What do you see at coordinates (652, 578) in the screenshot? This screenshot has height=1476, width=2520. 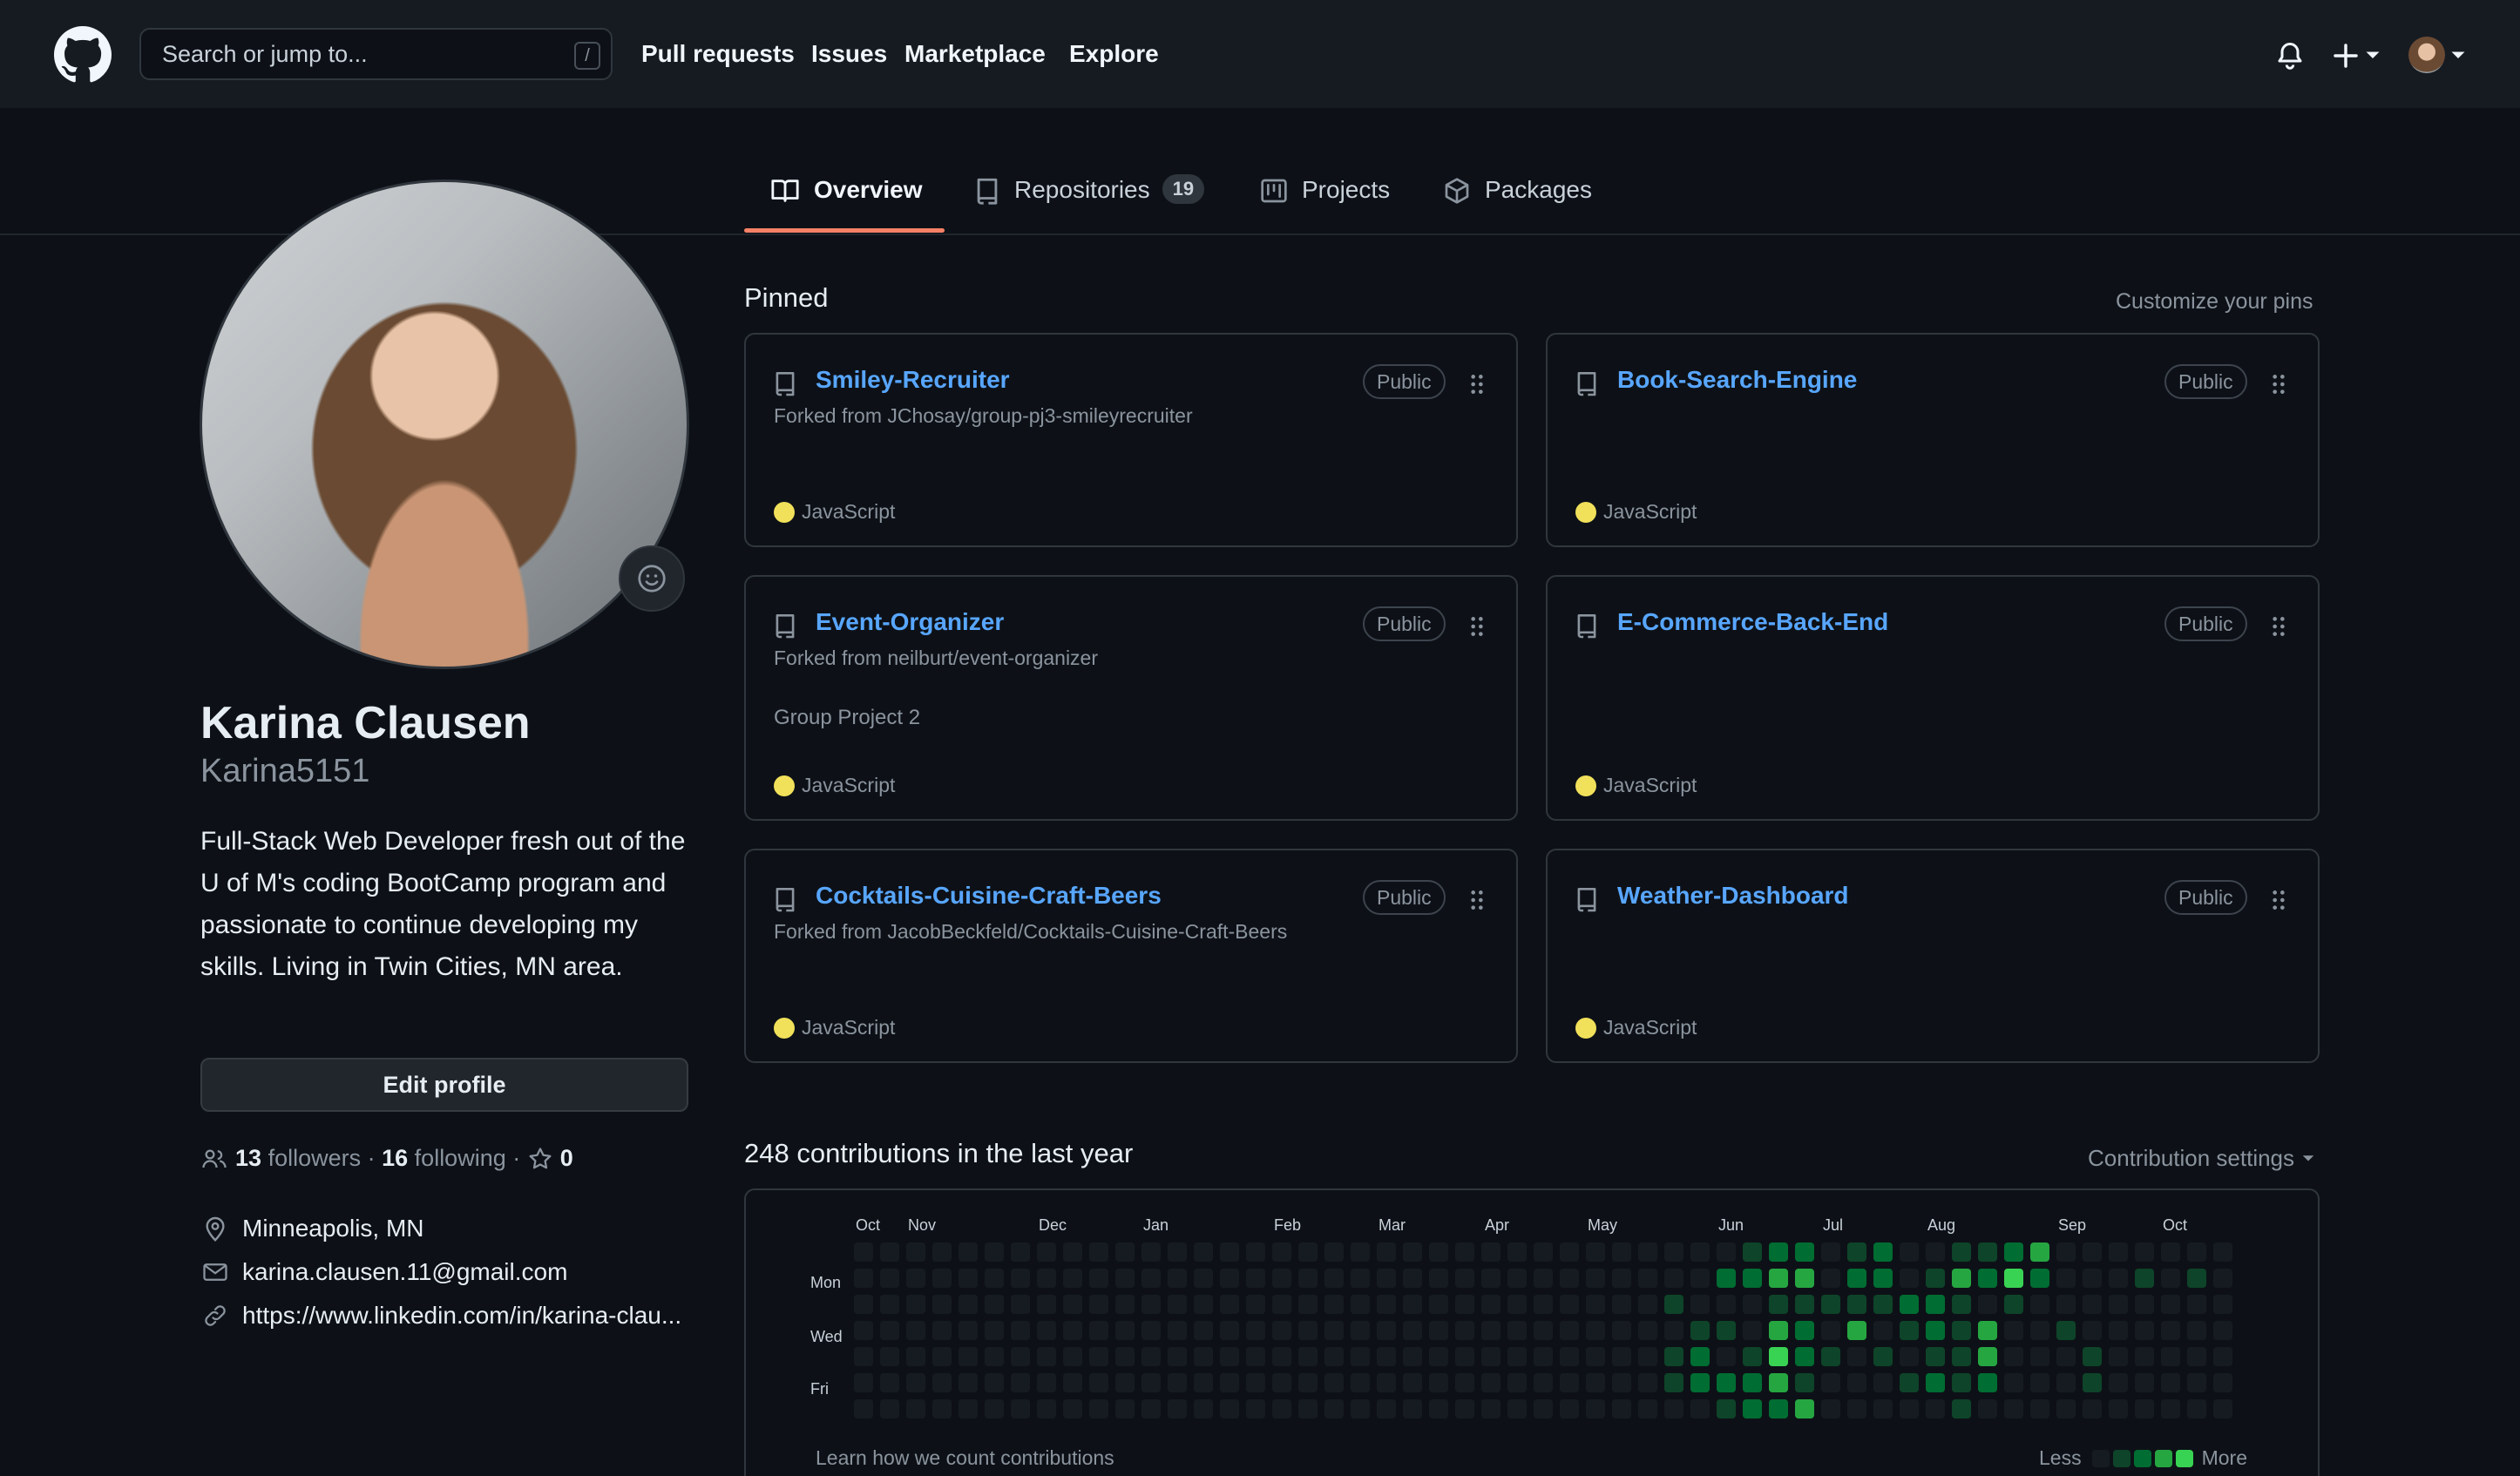 I see `set-status-button` at bounding box center [652, 578].